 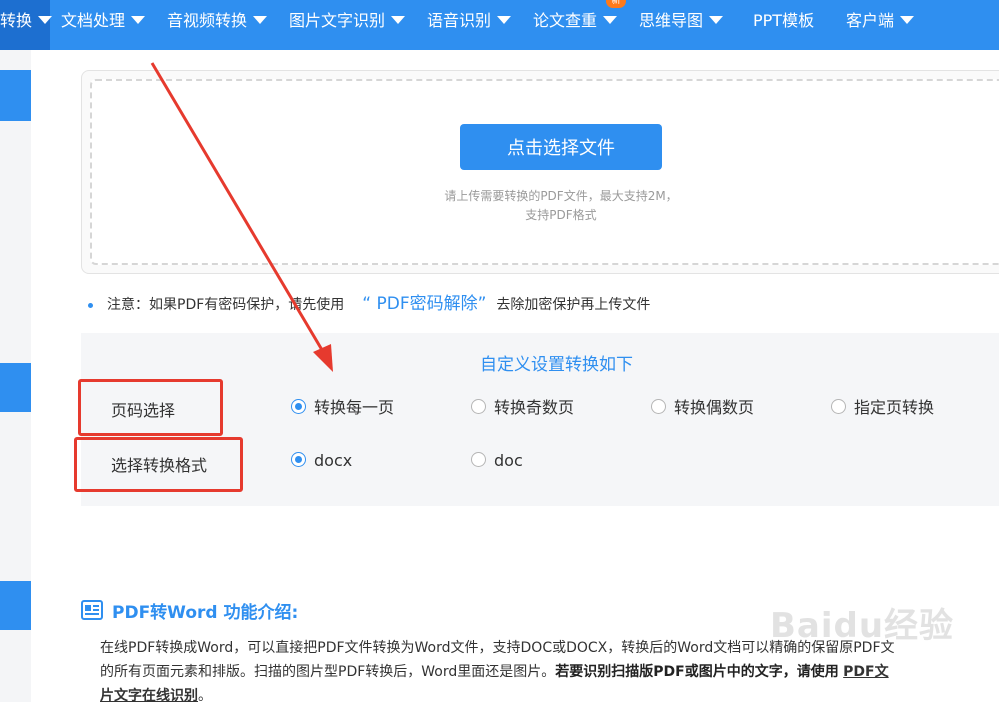 What do you see at coordinates (103, 21) in the screenshot?
I see `nav-item-doc-processing: 文档处理` at bounding box center [103, 21].